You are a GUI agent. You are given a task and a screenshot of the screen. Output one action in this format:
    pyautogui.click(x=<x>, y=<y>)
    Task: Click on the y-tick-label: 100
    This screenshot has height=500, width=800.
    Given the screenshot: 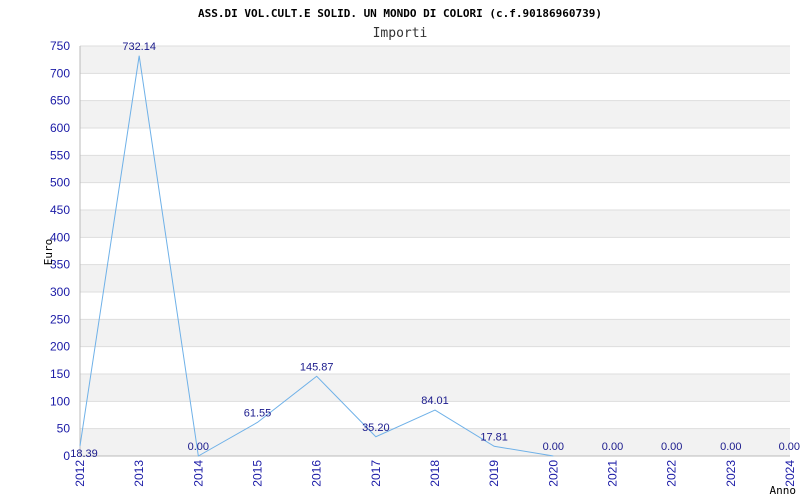 What is the action you would take?
    pyautogui.click(x=60, y=401)
    